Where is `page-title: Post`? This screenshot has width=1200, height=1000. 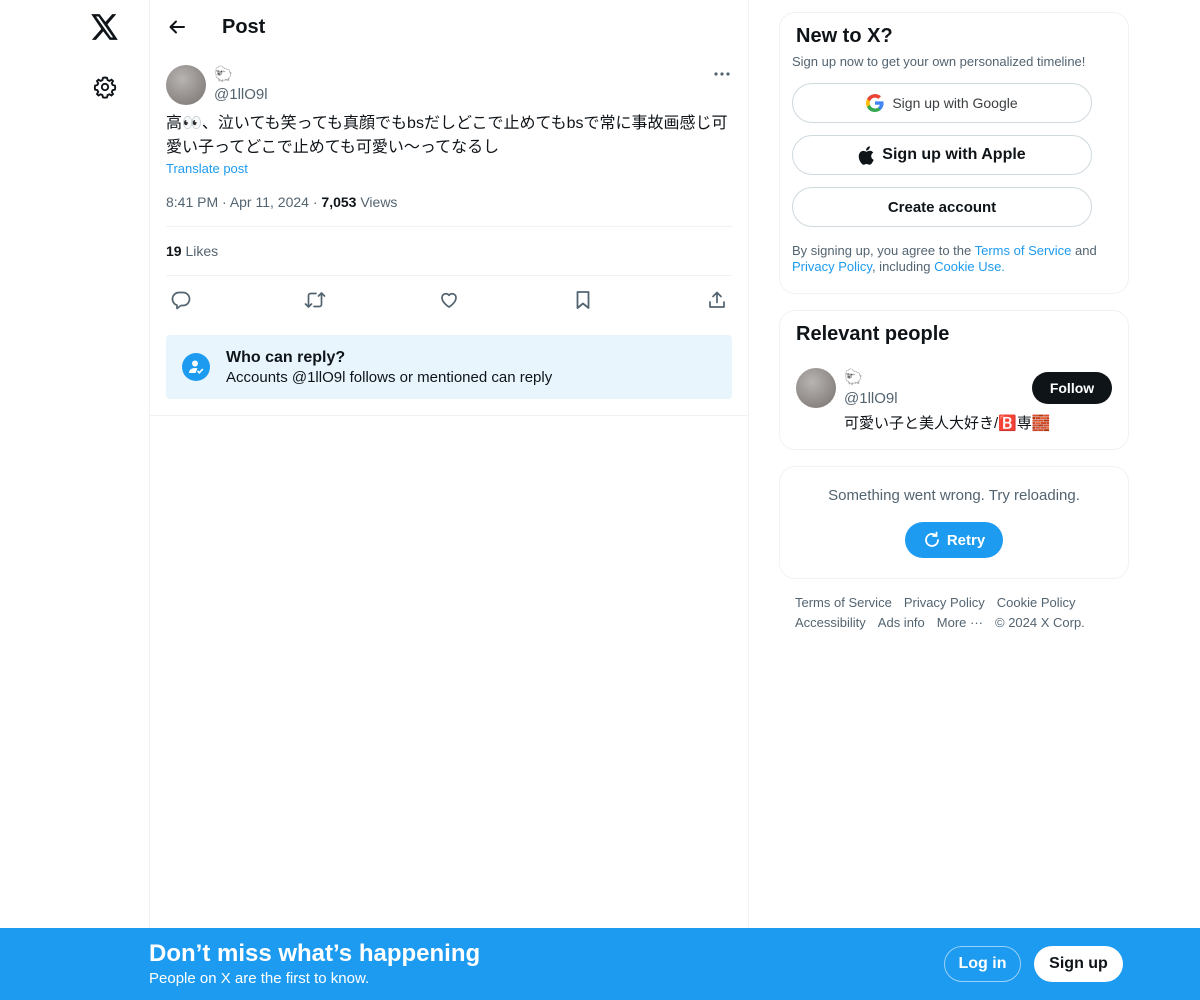
page-title: Post is located at coordinates (244, 26).